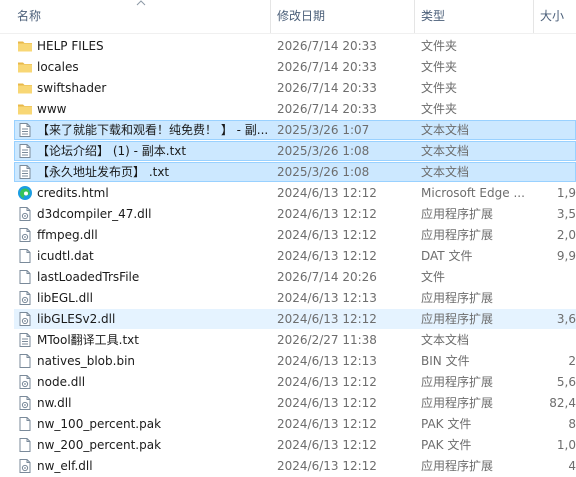 This screenshot has height=477, width=576. What do you see at coordinates (25, 193) in the screenshot?
I see `edge-icon` at bounding box center [25, 193].